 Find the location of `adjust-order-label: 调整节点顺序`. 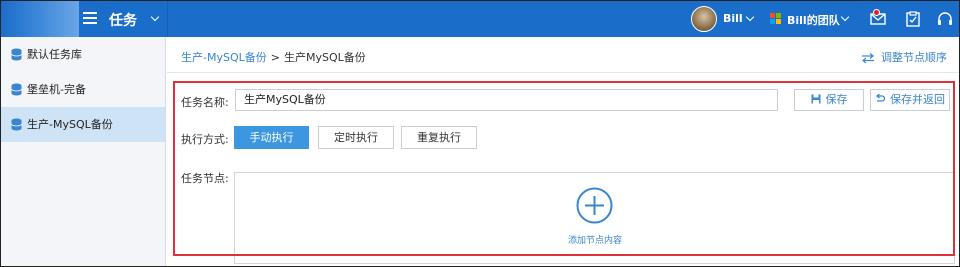

adjust-order-label: 调整节点顺序 is located at coordinates (914, 57).